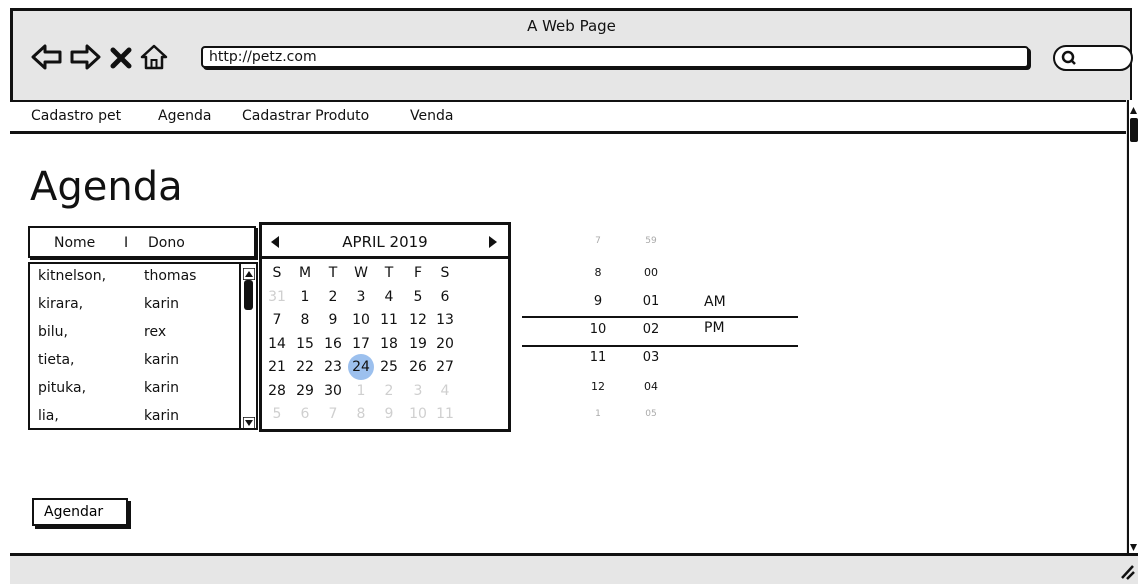 The width and height of the screenshot is (1138, 584). I want to click on calendar-day-outside-month: 7, so click(333, 414).